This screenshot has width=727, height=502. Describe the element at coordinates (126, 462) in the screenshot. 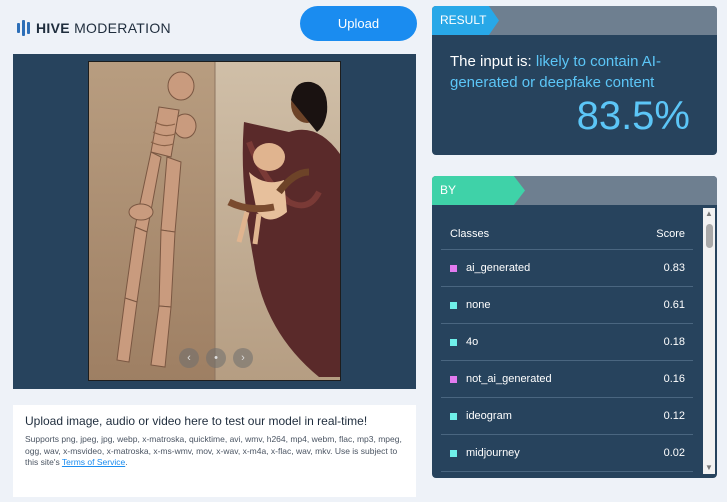

I see `tos-suffix: .` at that location.